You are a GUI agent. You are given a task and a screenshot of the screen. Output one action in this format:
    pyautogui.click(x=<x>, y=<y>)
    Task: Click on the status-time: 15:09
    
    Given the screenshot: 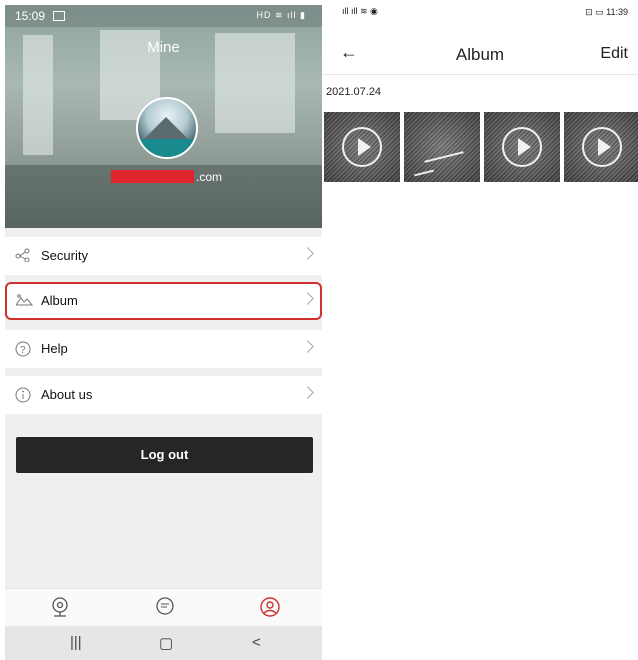 What is the action you would take?
    pyautogui.click(x=30, y=16)
    